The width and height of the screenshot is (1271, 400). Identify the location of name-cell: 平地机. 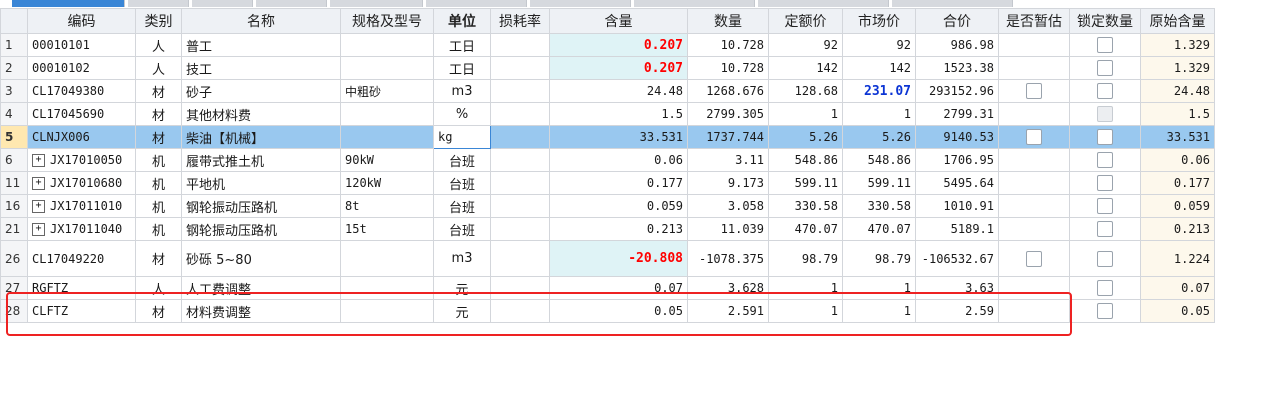
(261, 183).